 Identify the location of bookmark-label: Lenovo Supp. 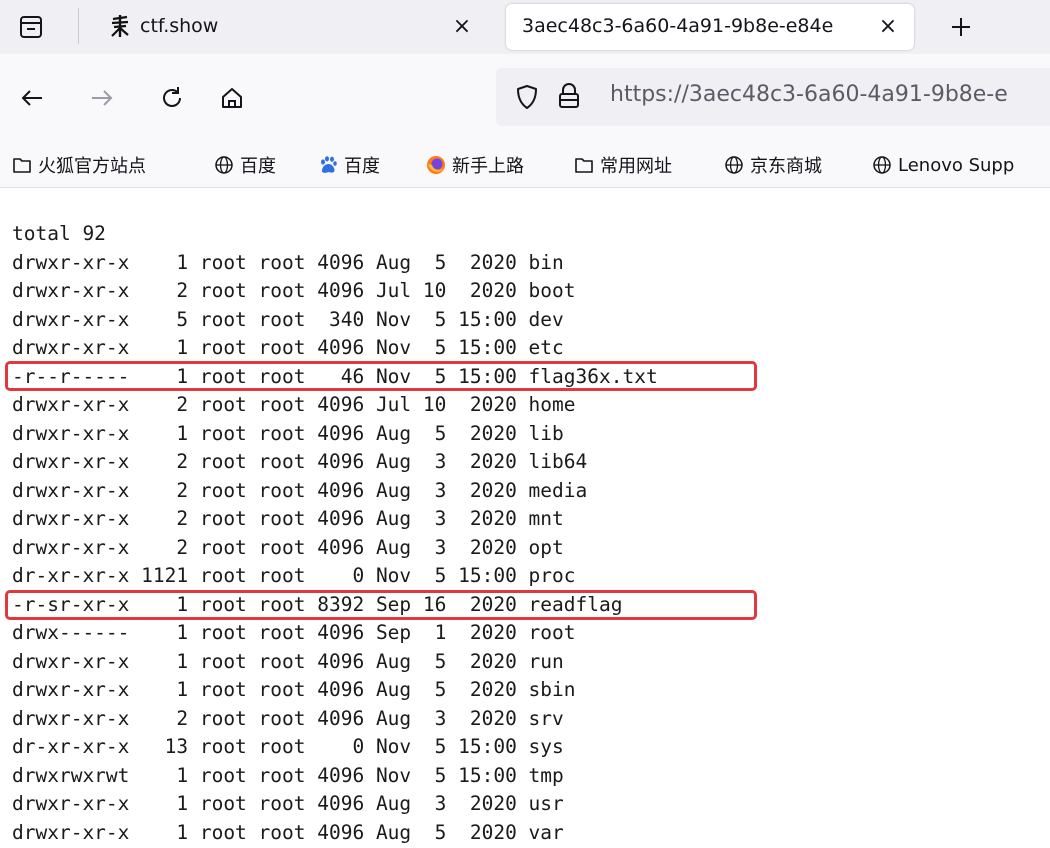
(956, 165).